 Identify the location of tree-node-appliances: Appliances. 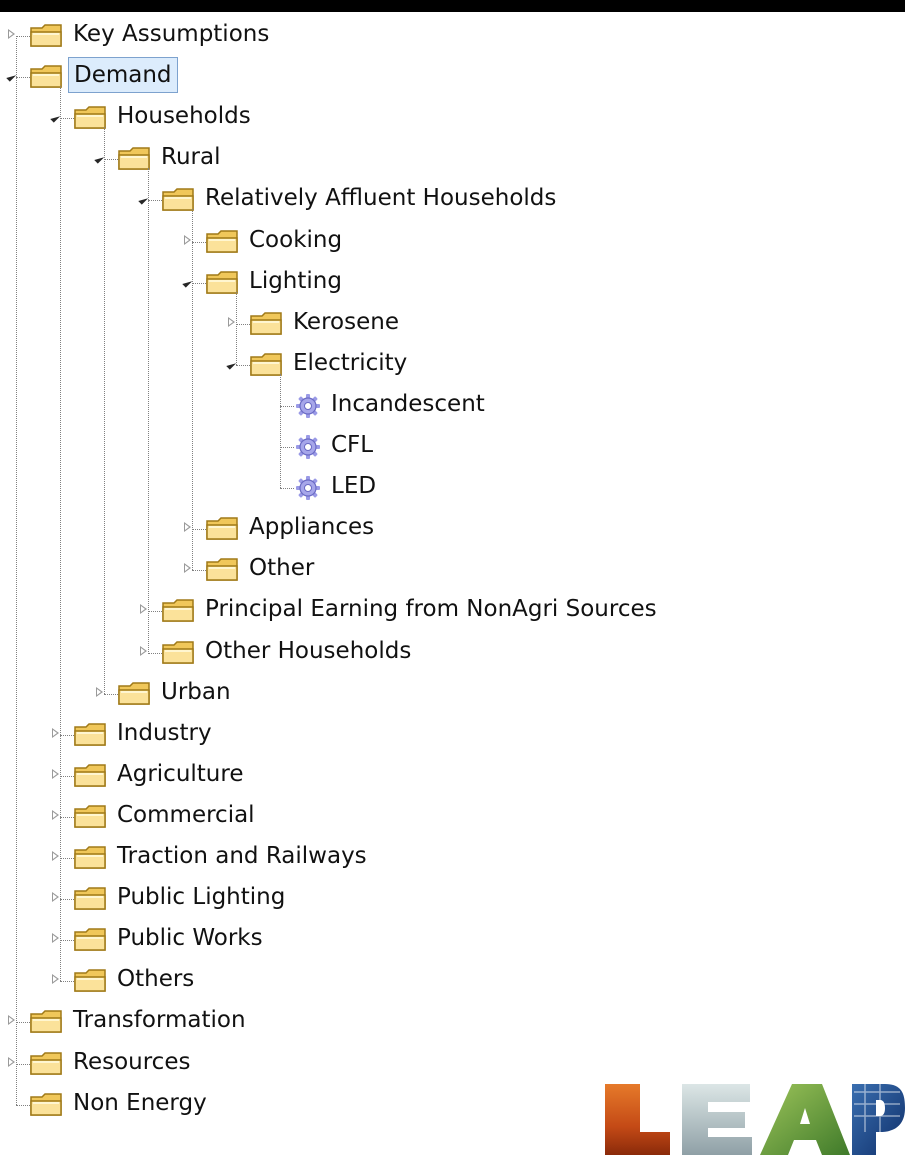
(452, 528).